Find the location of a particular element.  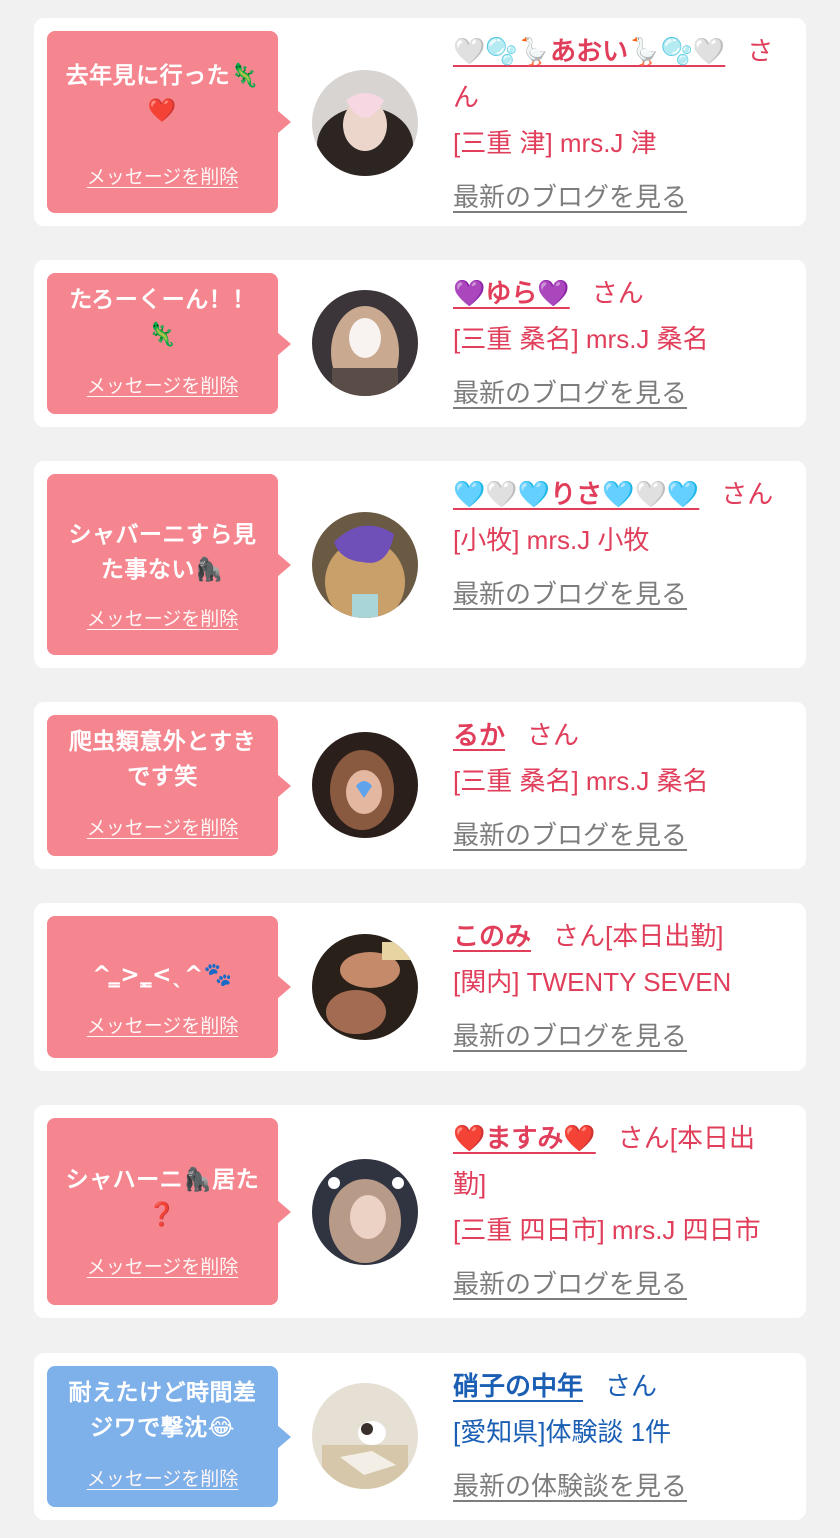

store-info: [関内] TWENTY SEVEN is located at coordinates (592, 982).